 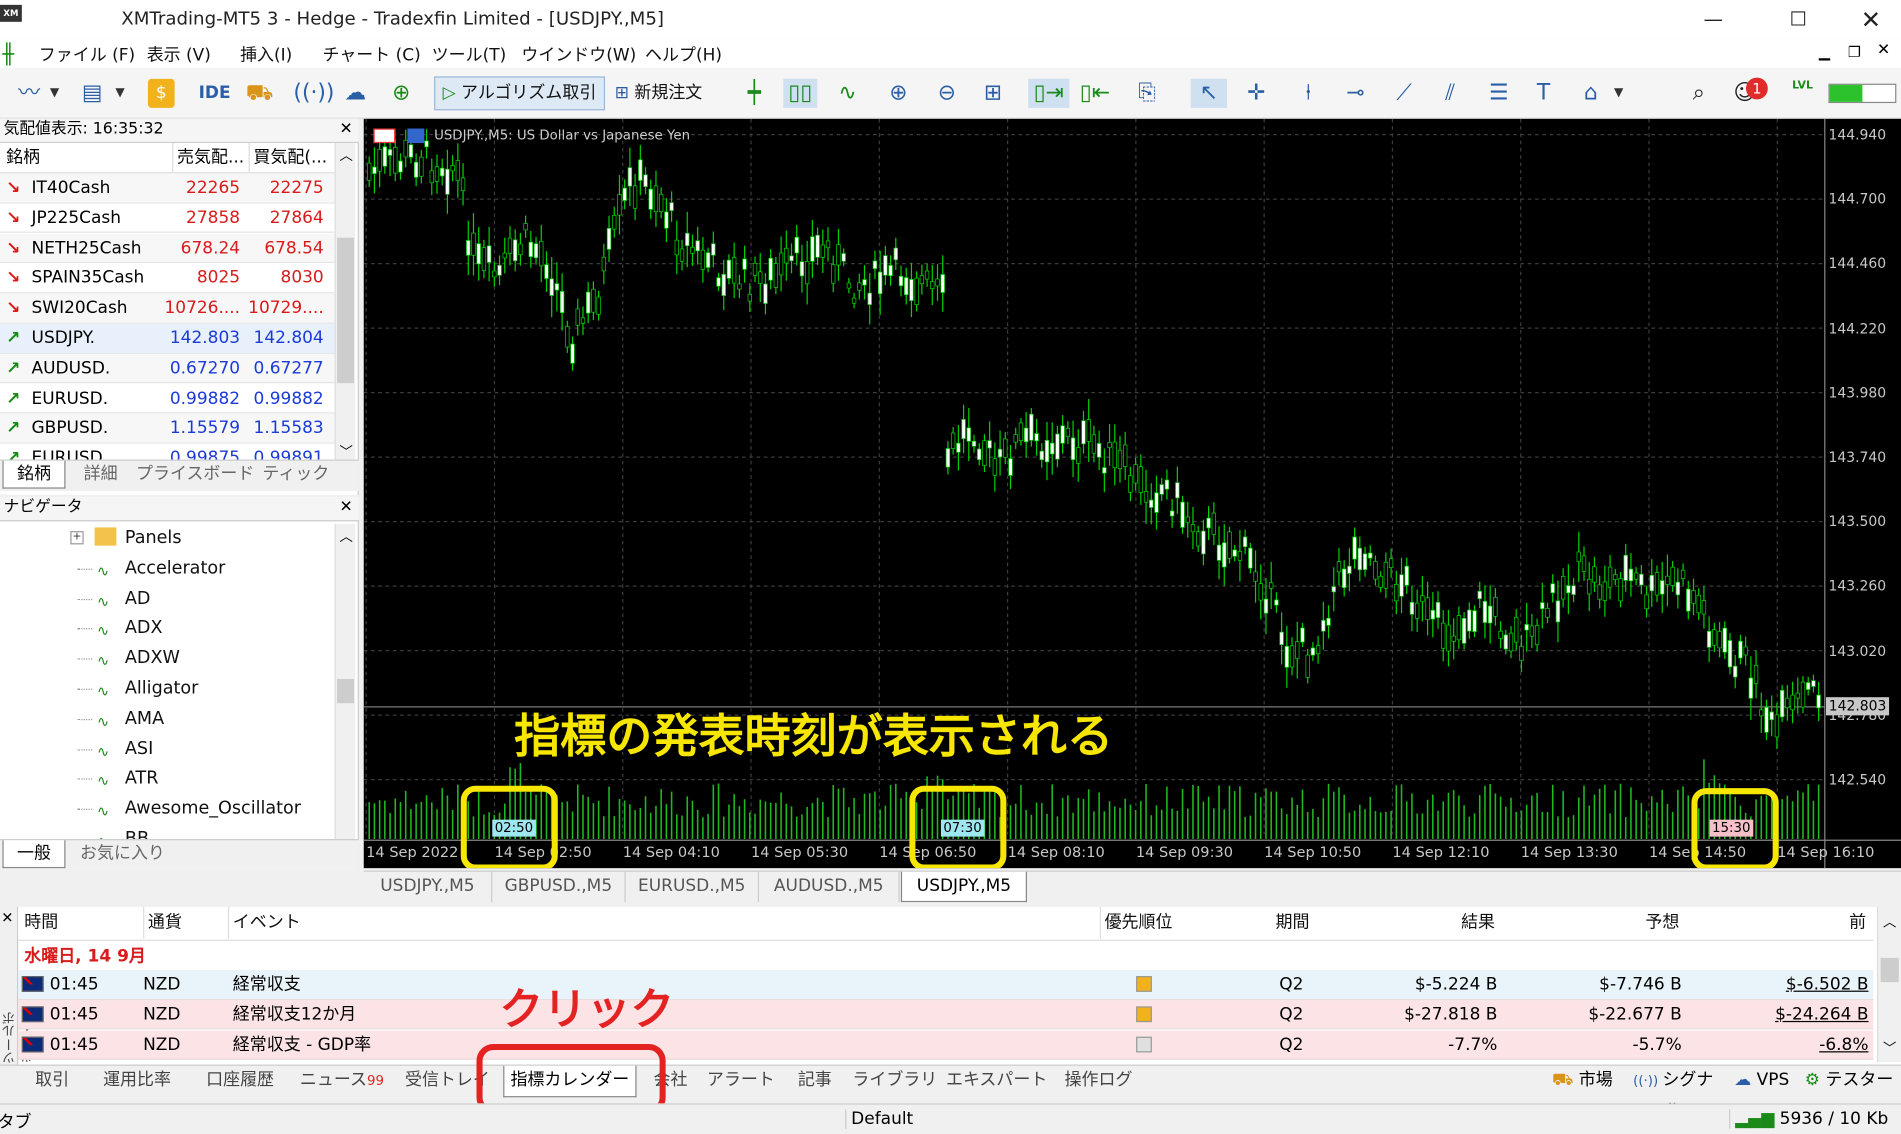 I want to click on table-row: ↘ IT40Cash 22265 22275, so click(x=167, y=188).